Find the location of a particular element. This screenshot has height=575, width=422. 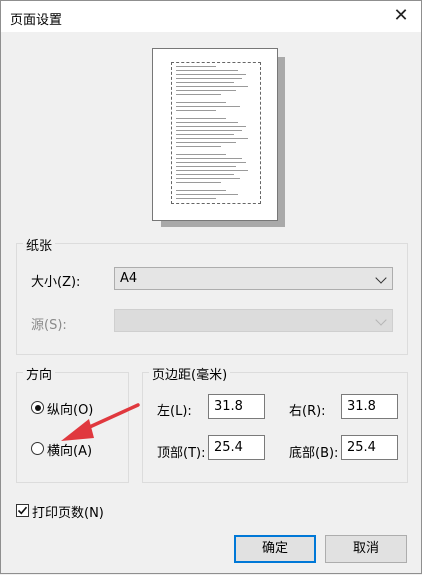

annotation-arrow-icon is located at coordinates (100, 422).